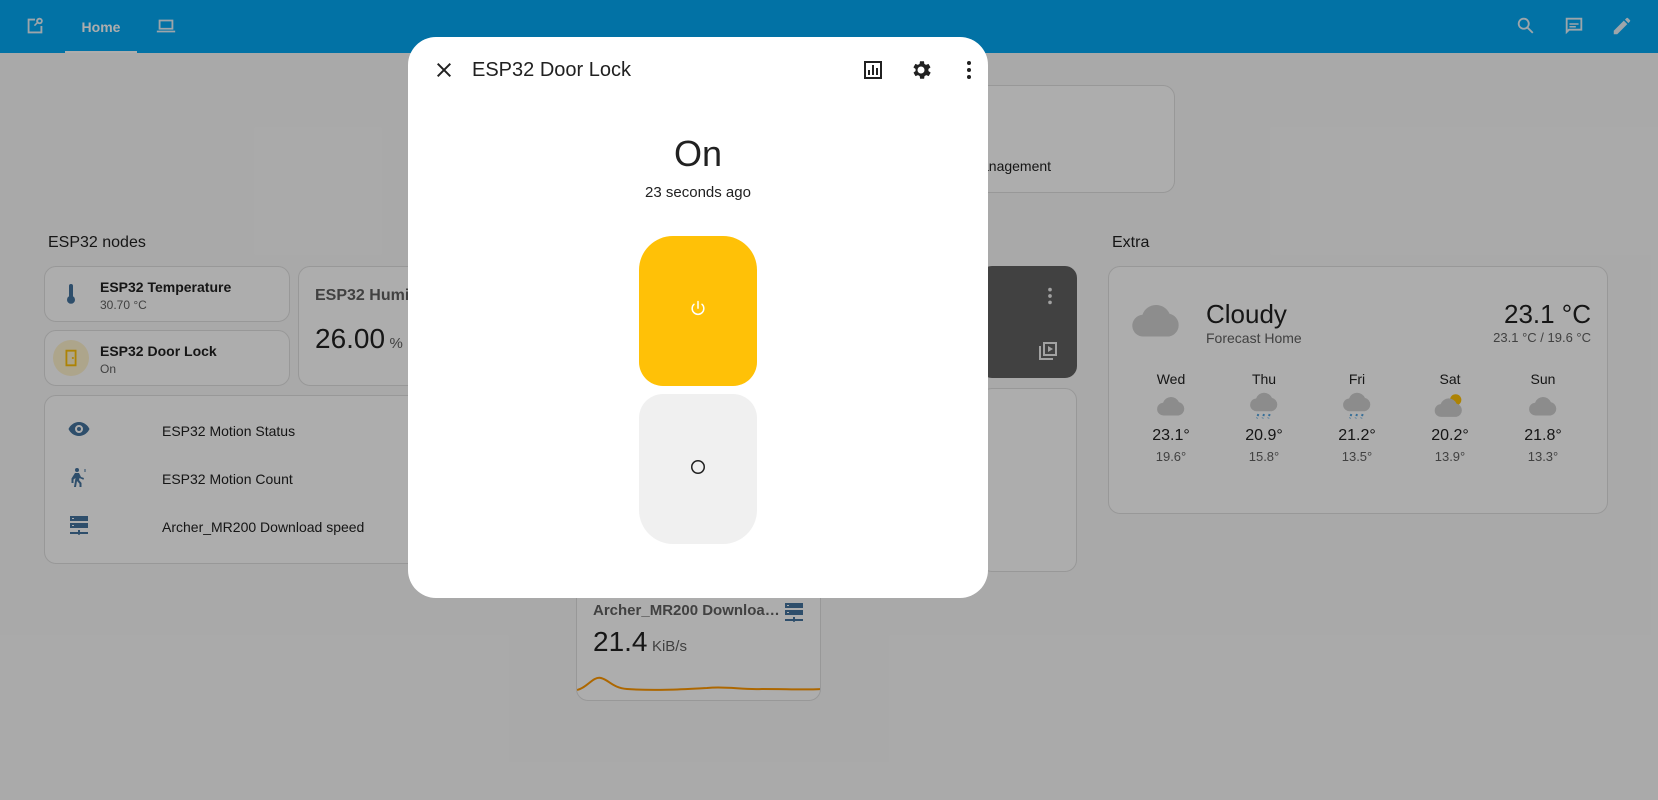  What do you see at coordinates (698, 153) in the screenshot?
I see `entity-state: On` at bounding box center [698, 153].